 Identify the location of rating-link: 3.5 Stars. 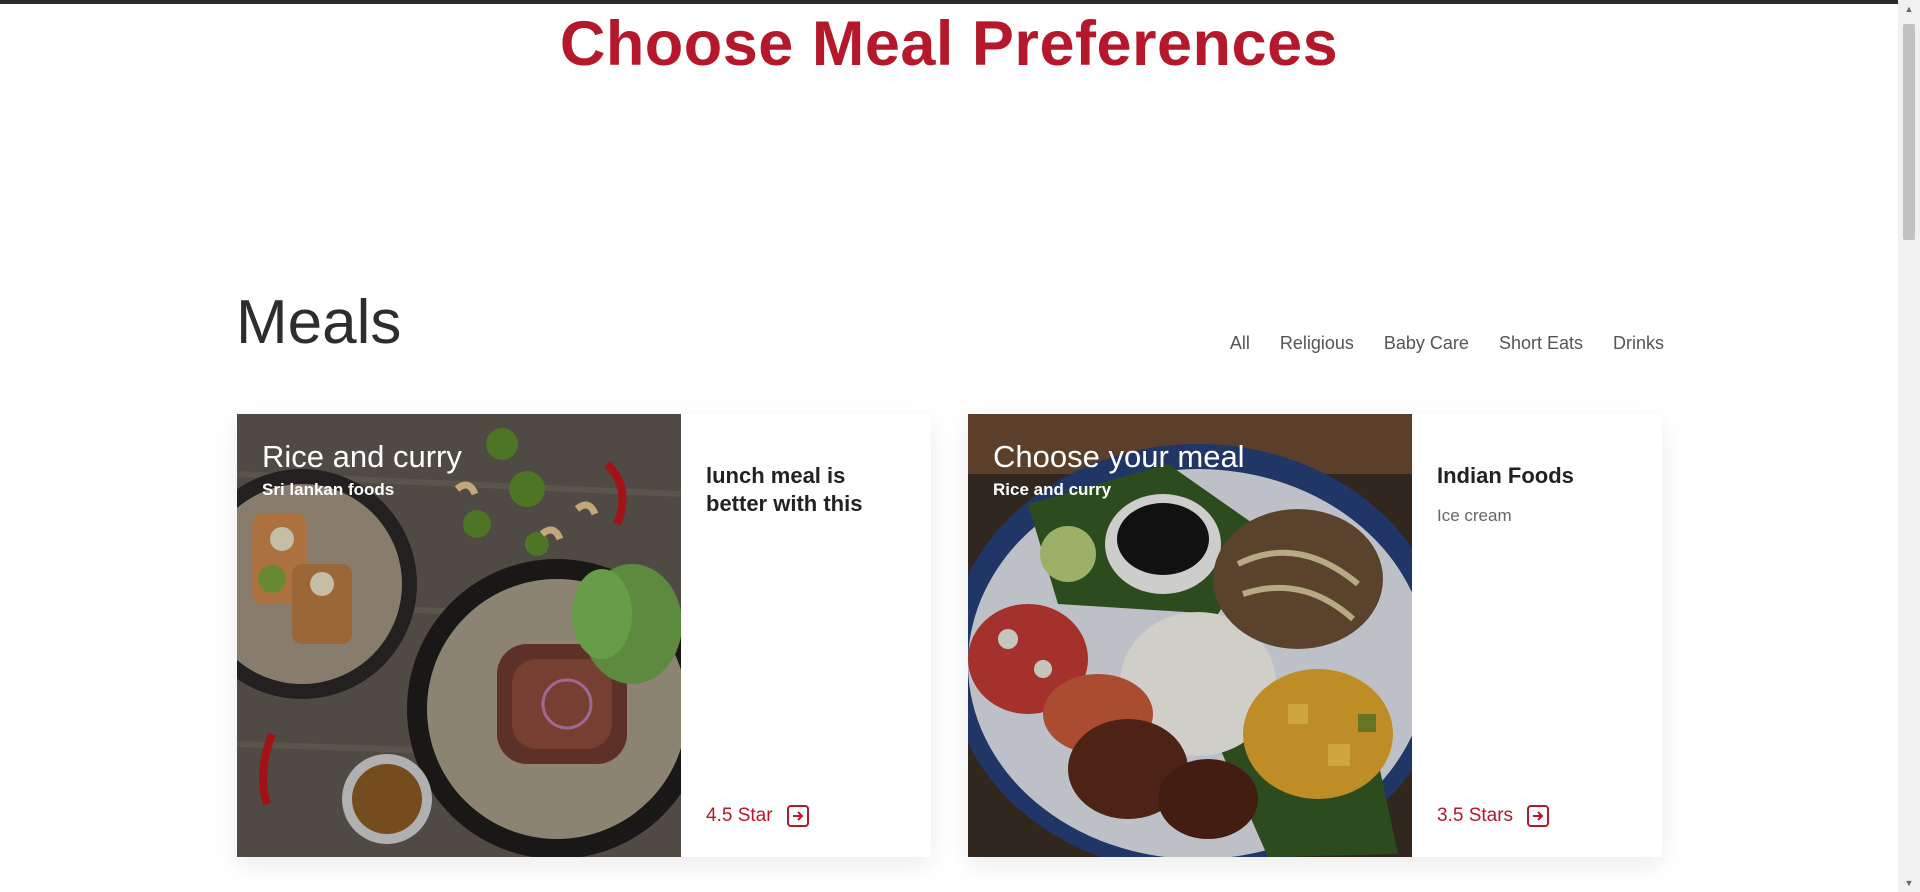
(1493, 816).